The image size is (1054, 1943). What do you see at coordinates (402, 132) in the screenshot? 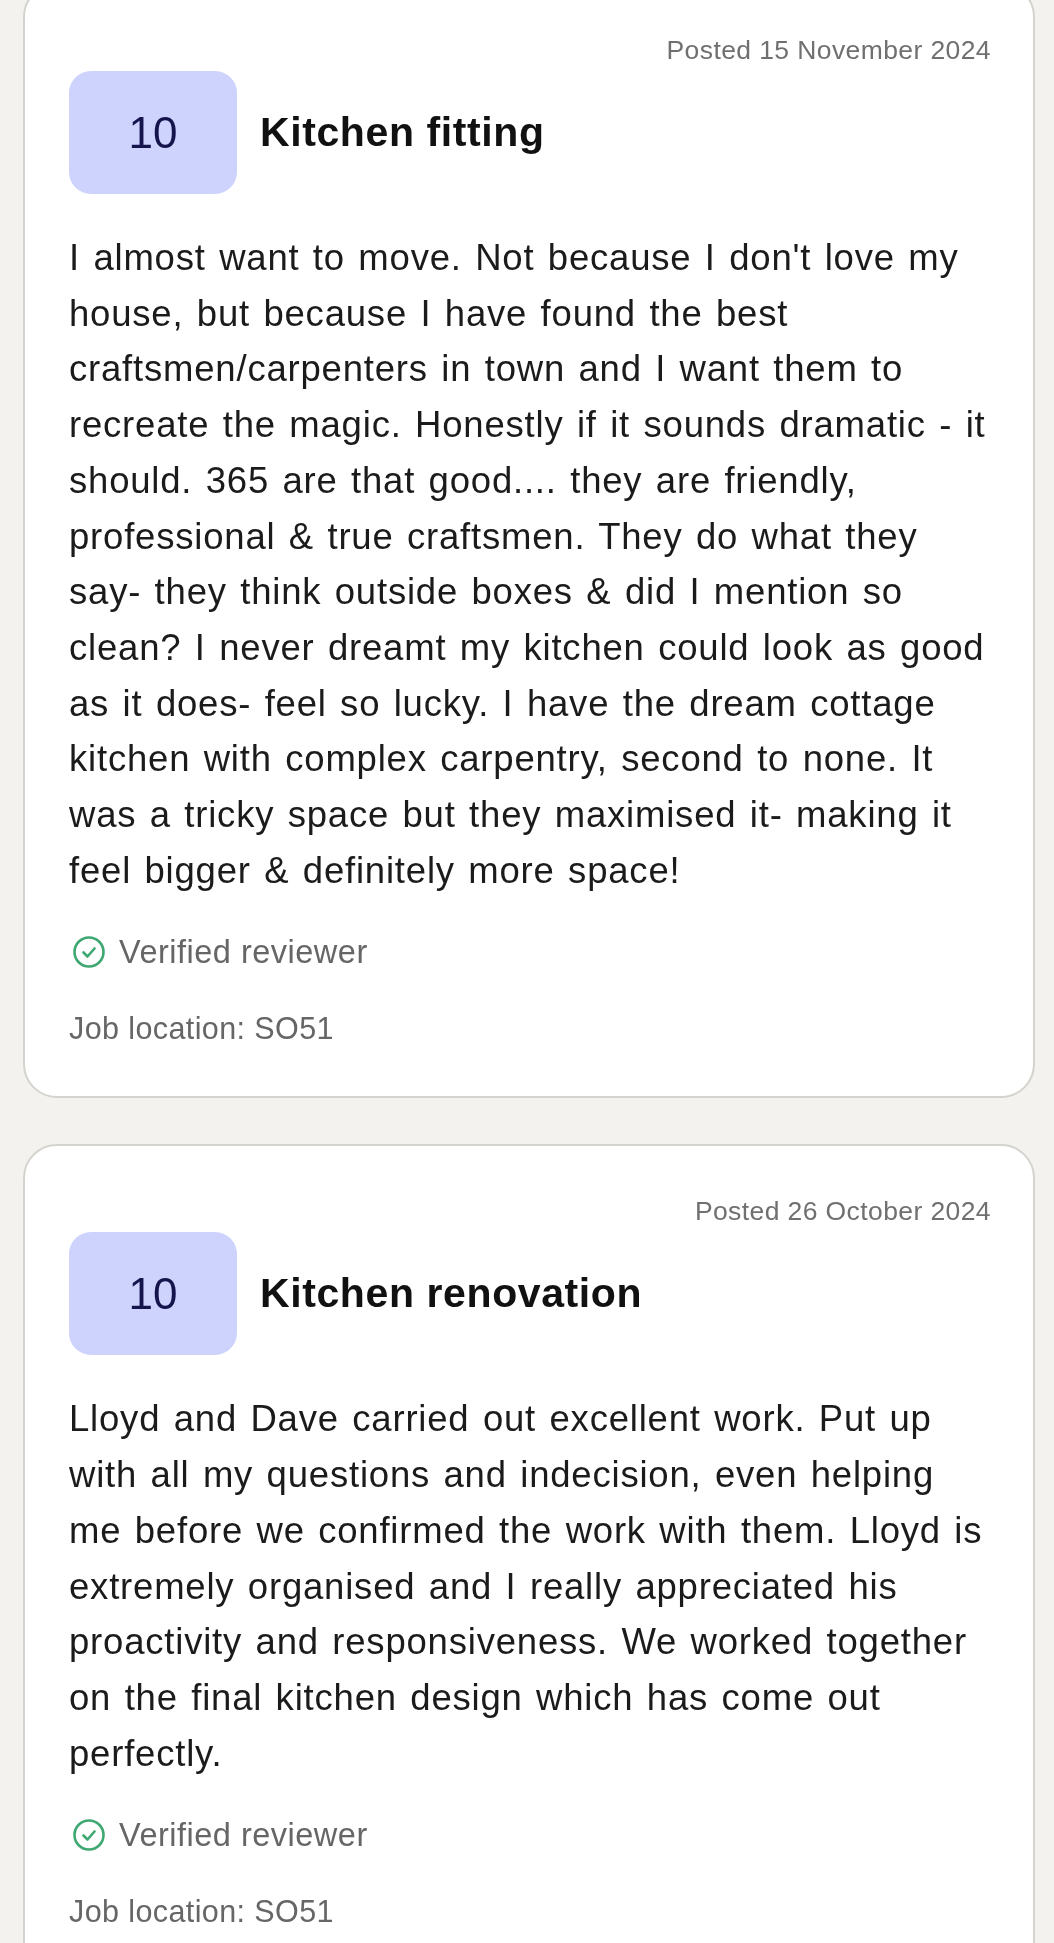
I see `review-title: Kitchen fitting` at bounding box center [402, 132].